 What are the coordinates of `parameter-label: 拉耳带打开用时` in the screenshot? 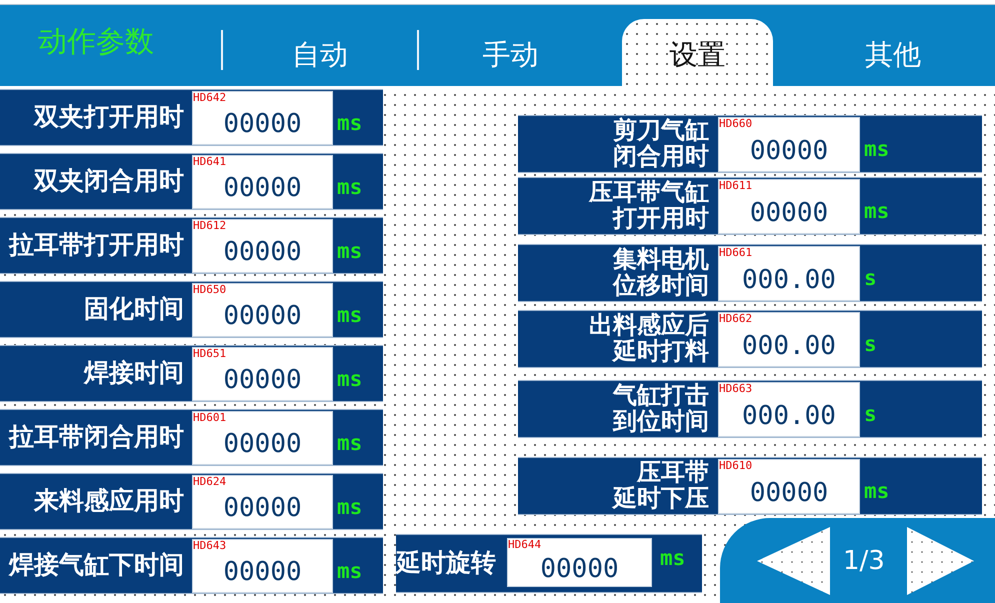 It's located at (96, 245).